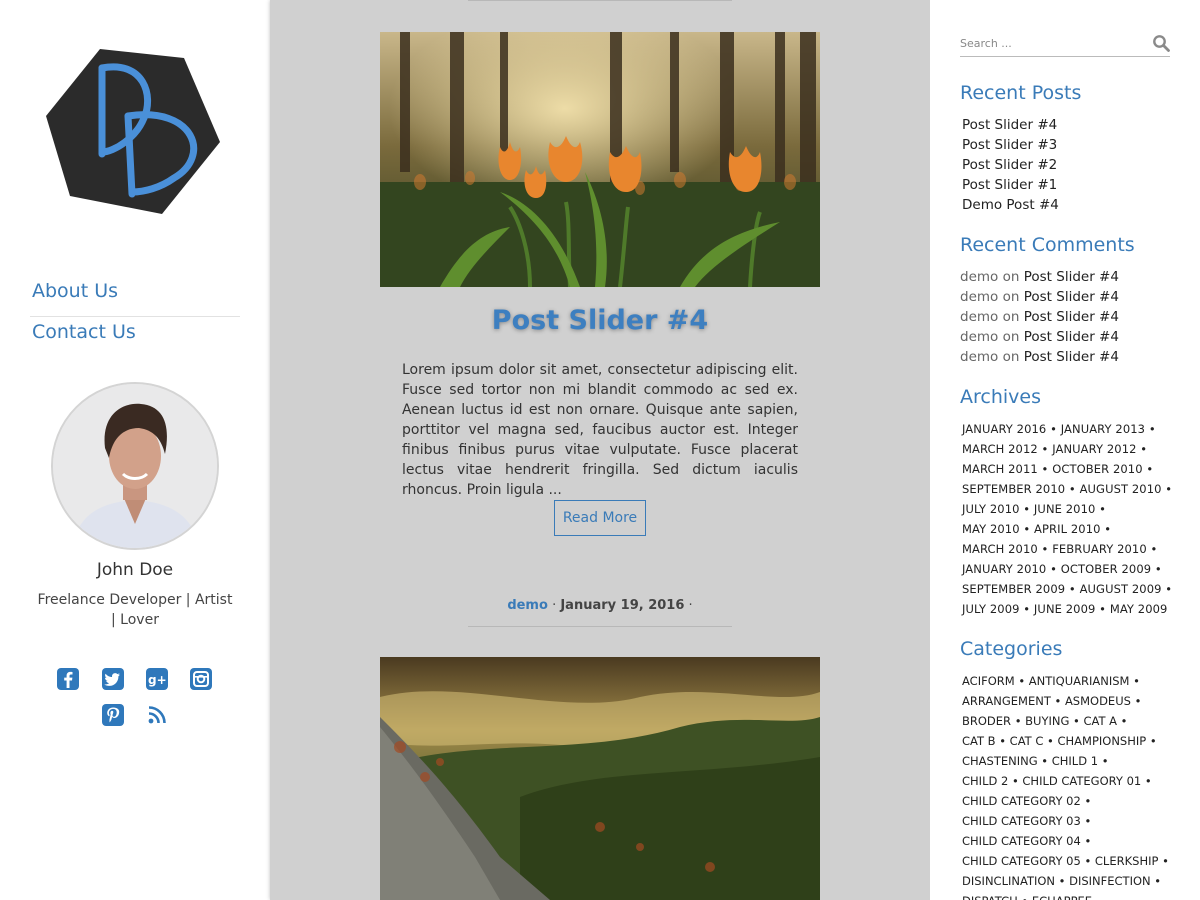 This screenshot has height=900, width=1200. What do you see at coordinates (1074, 801) in the screenshot?
I see `category-links: CHILD CATEGORY 02 •` at bounding box center [1074, 801].